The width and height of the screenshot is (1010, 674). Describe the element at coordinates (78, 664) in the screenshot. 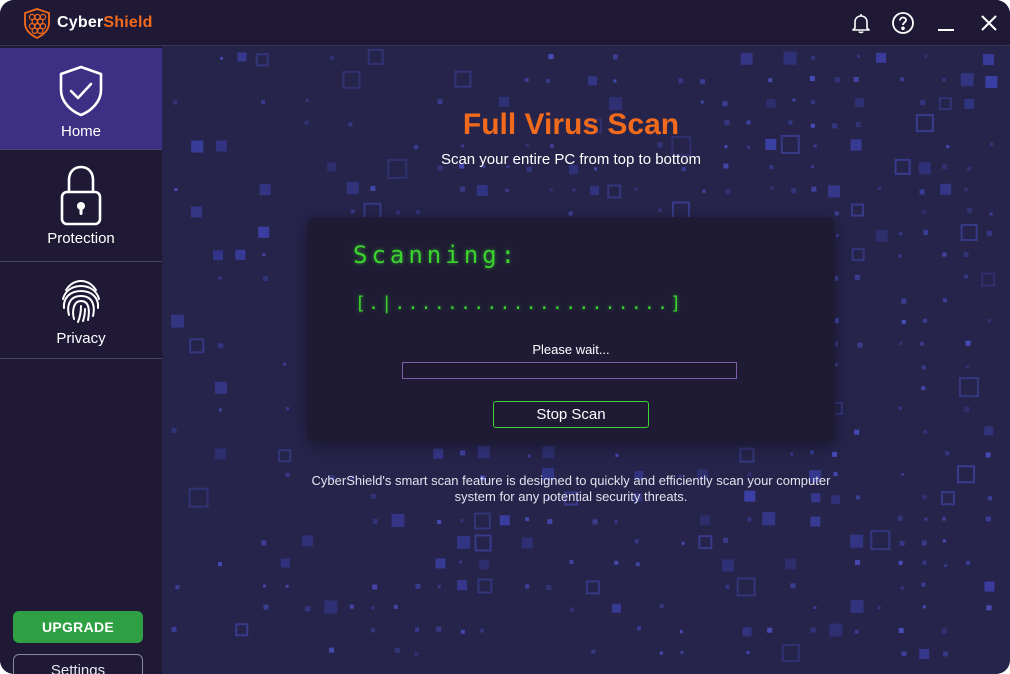

I see `settings-button: Settings` at that location.